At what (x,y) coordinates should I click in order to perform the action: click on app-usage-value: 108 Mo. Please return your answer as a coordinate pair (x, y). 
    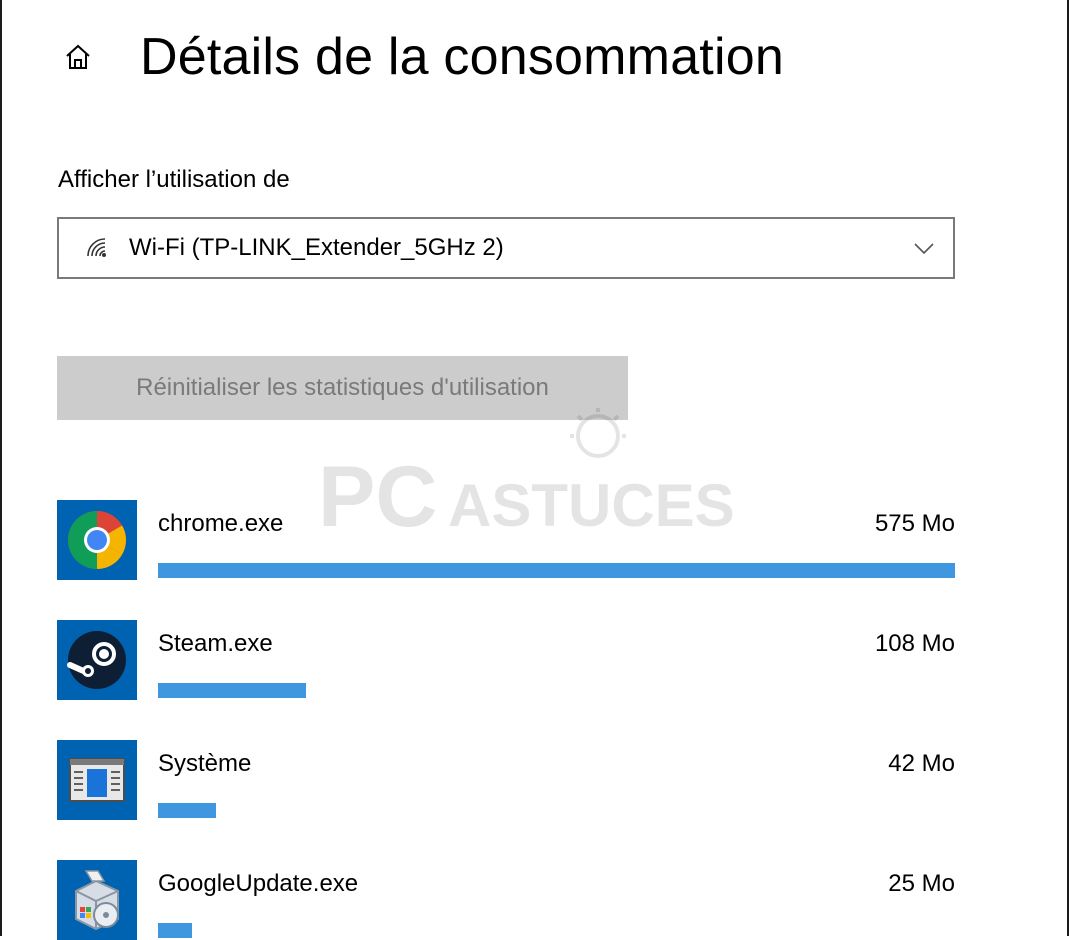
    Looking at the image, I should click on (914, 643).